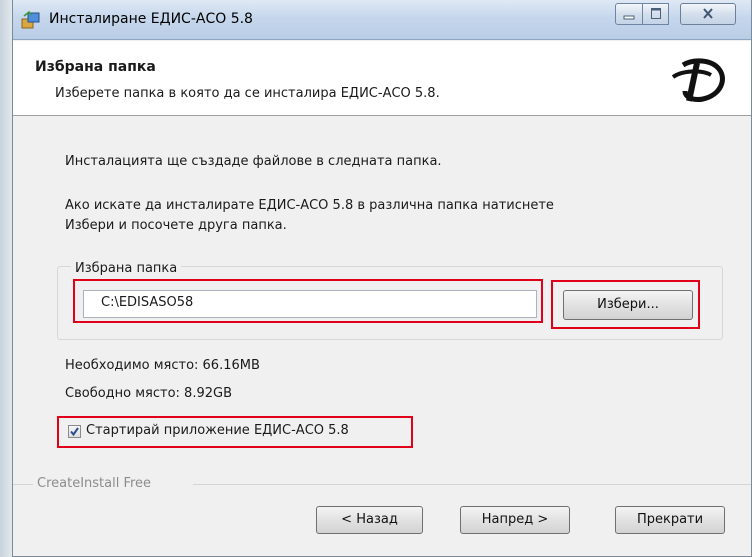  I want to click on window-title: Инсталиране ЕДИС-АСО 5.8, so click(151, 19).